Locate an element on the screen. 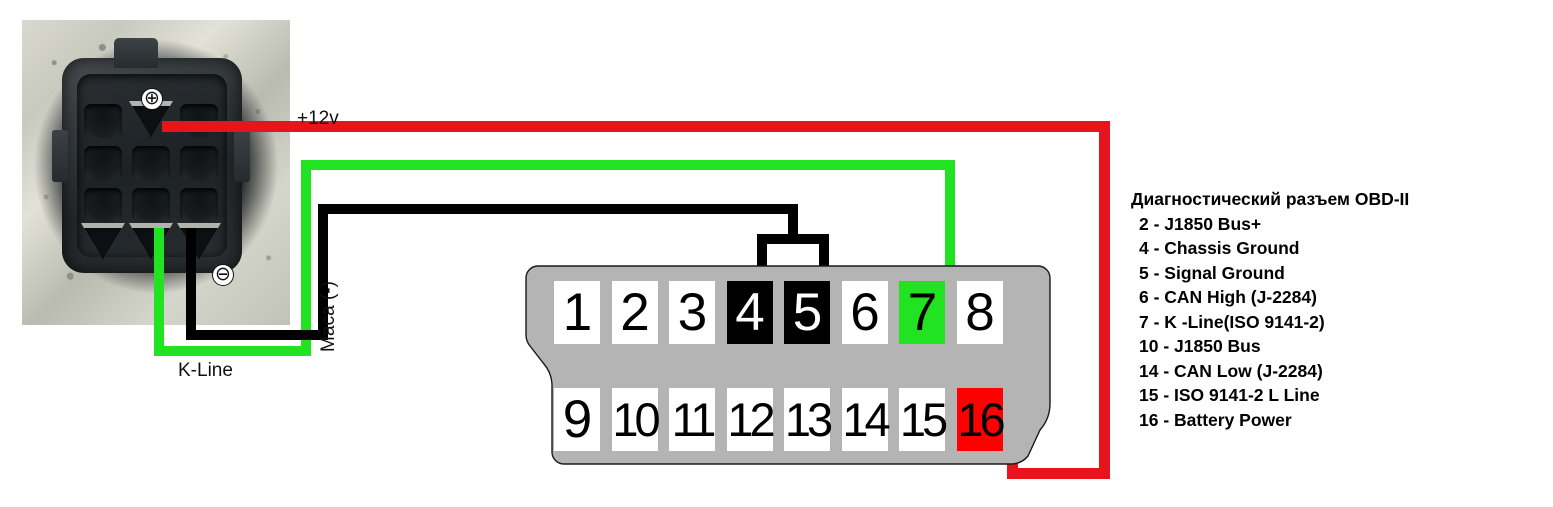 The width and height of the screenshot is (1553, 507). cavity-r3c3 is located at coordinates (199, 205).